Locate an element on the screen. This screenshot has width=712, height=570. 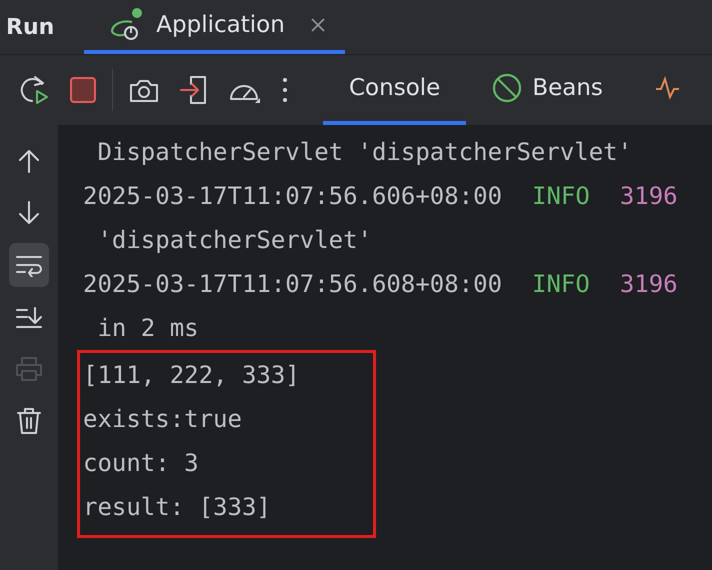
arrow-down-icon is located at coordinates (29, 213).